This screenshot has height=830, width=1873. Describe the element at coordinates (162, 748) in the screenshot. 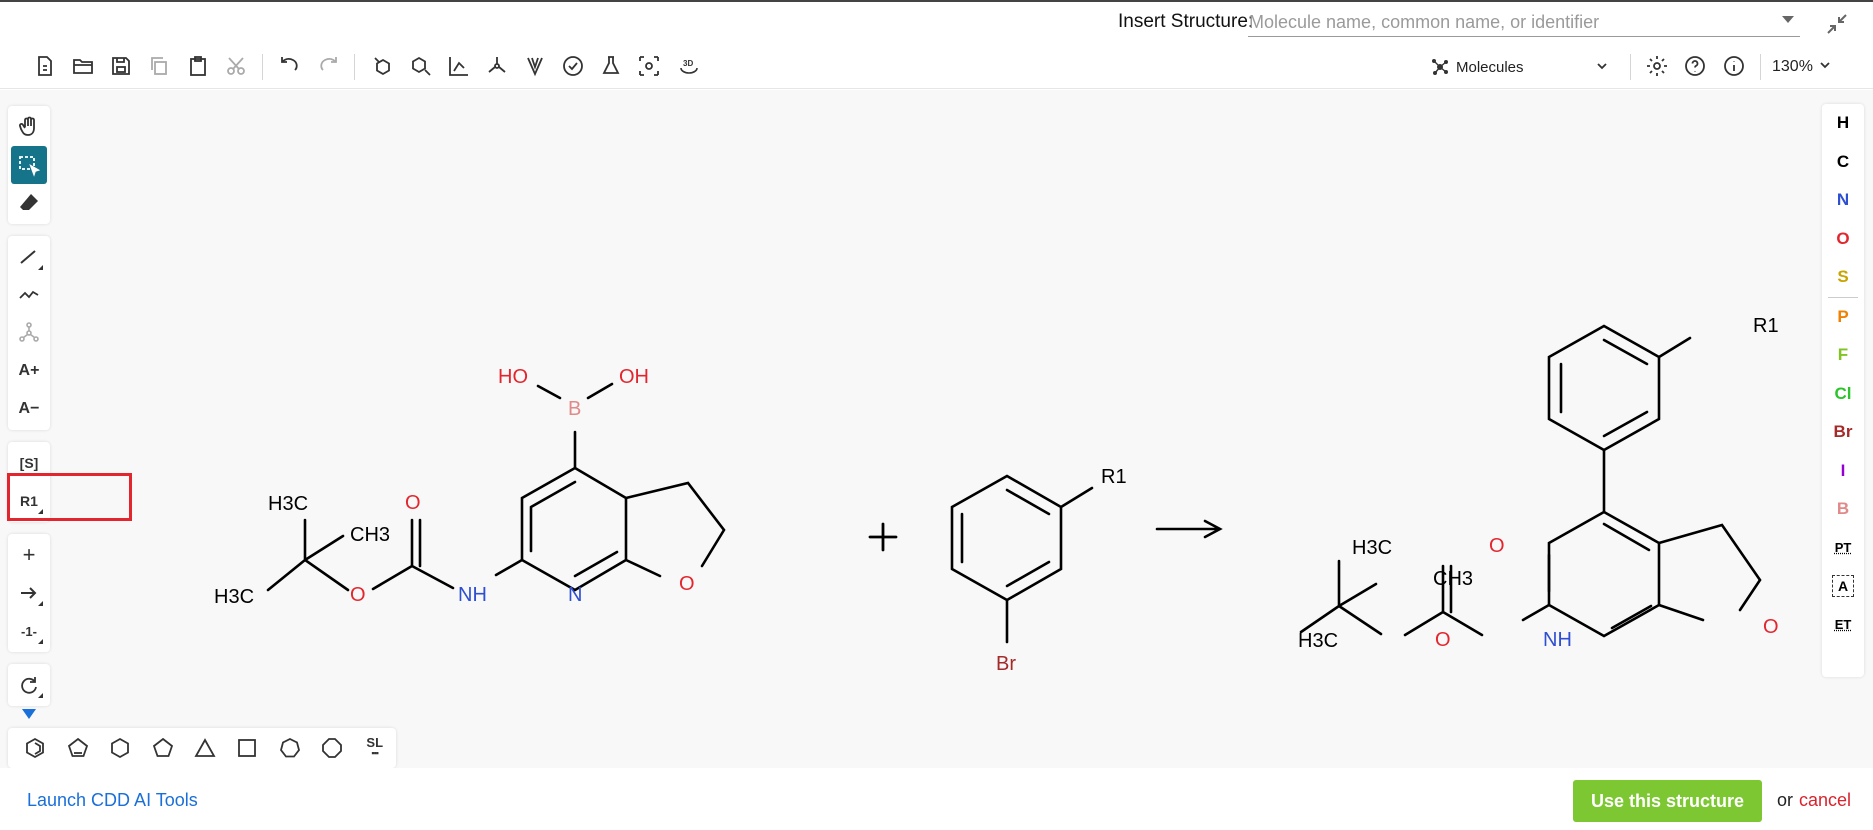

I see `cyclopentane-template` at that location.